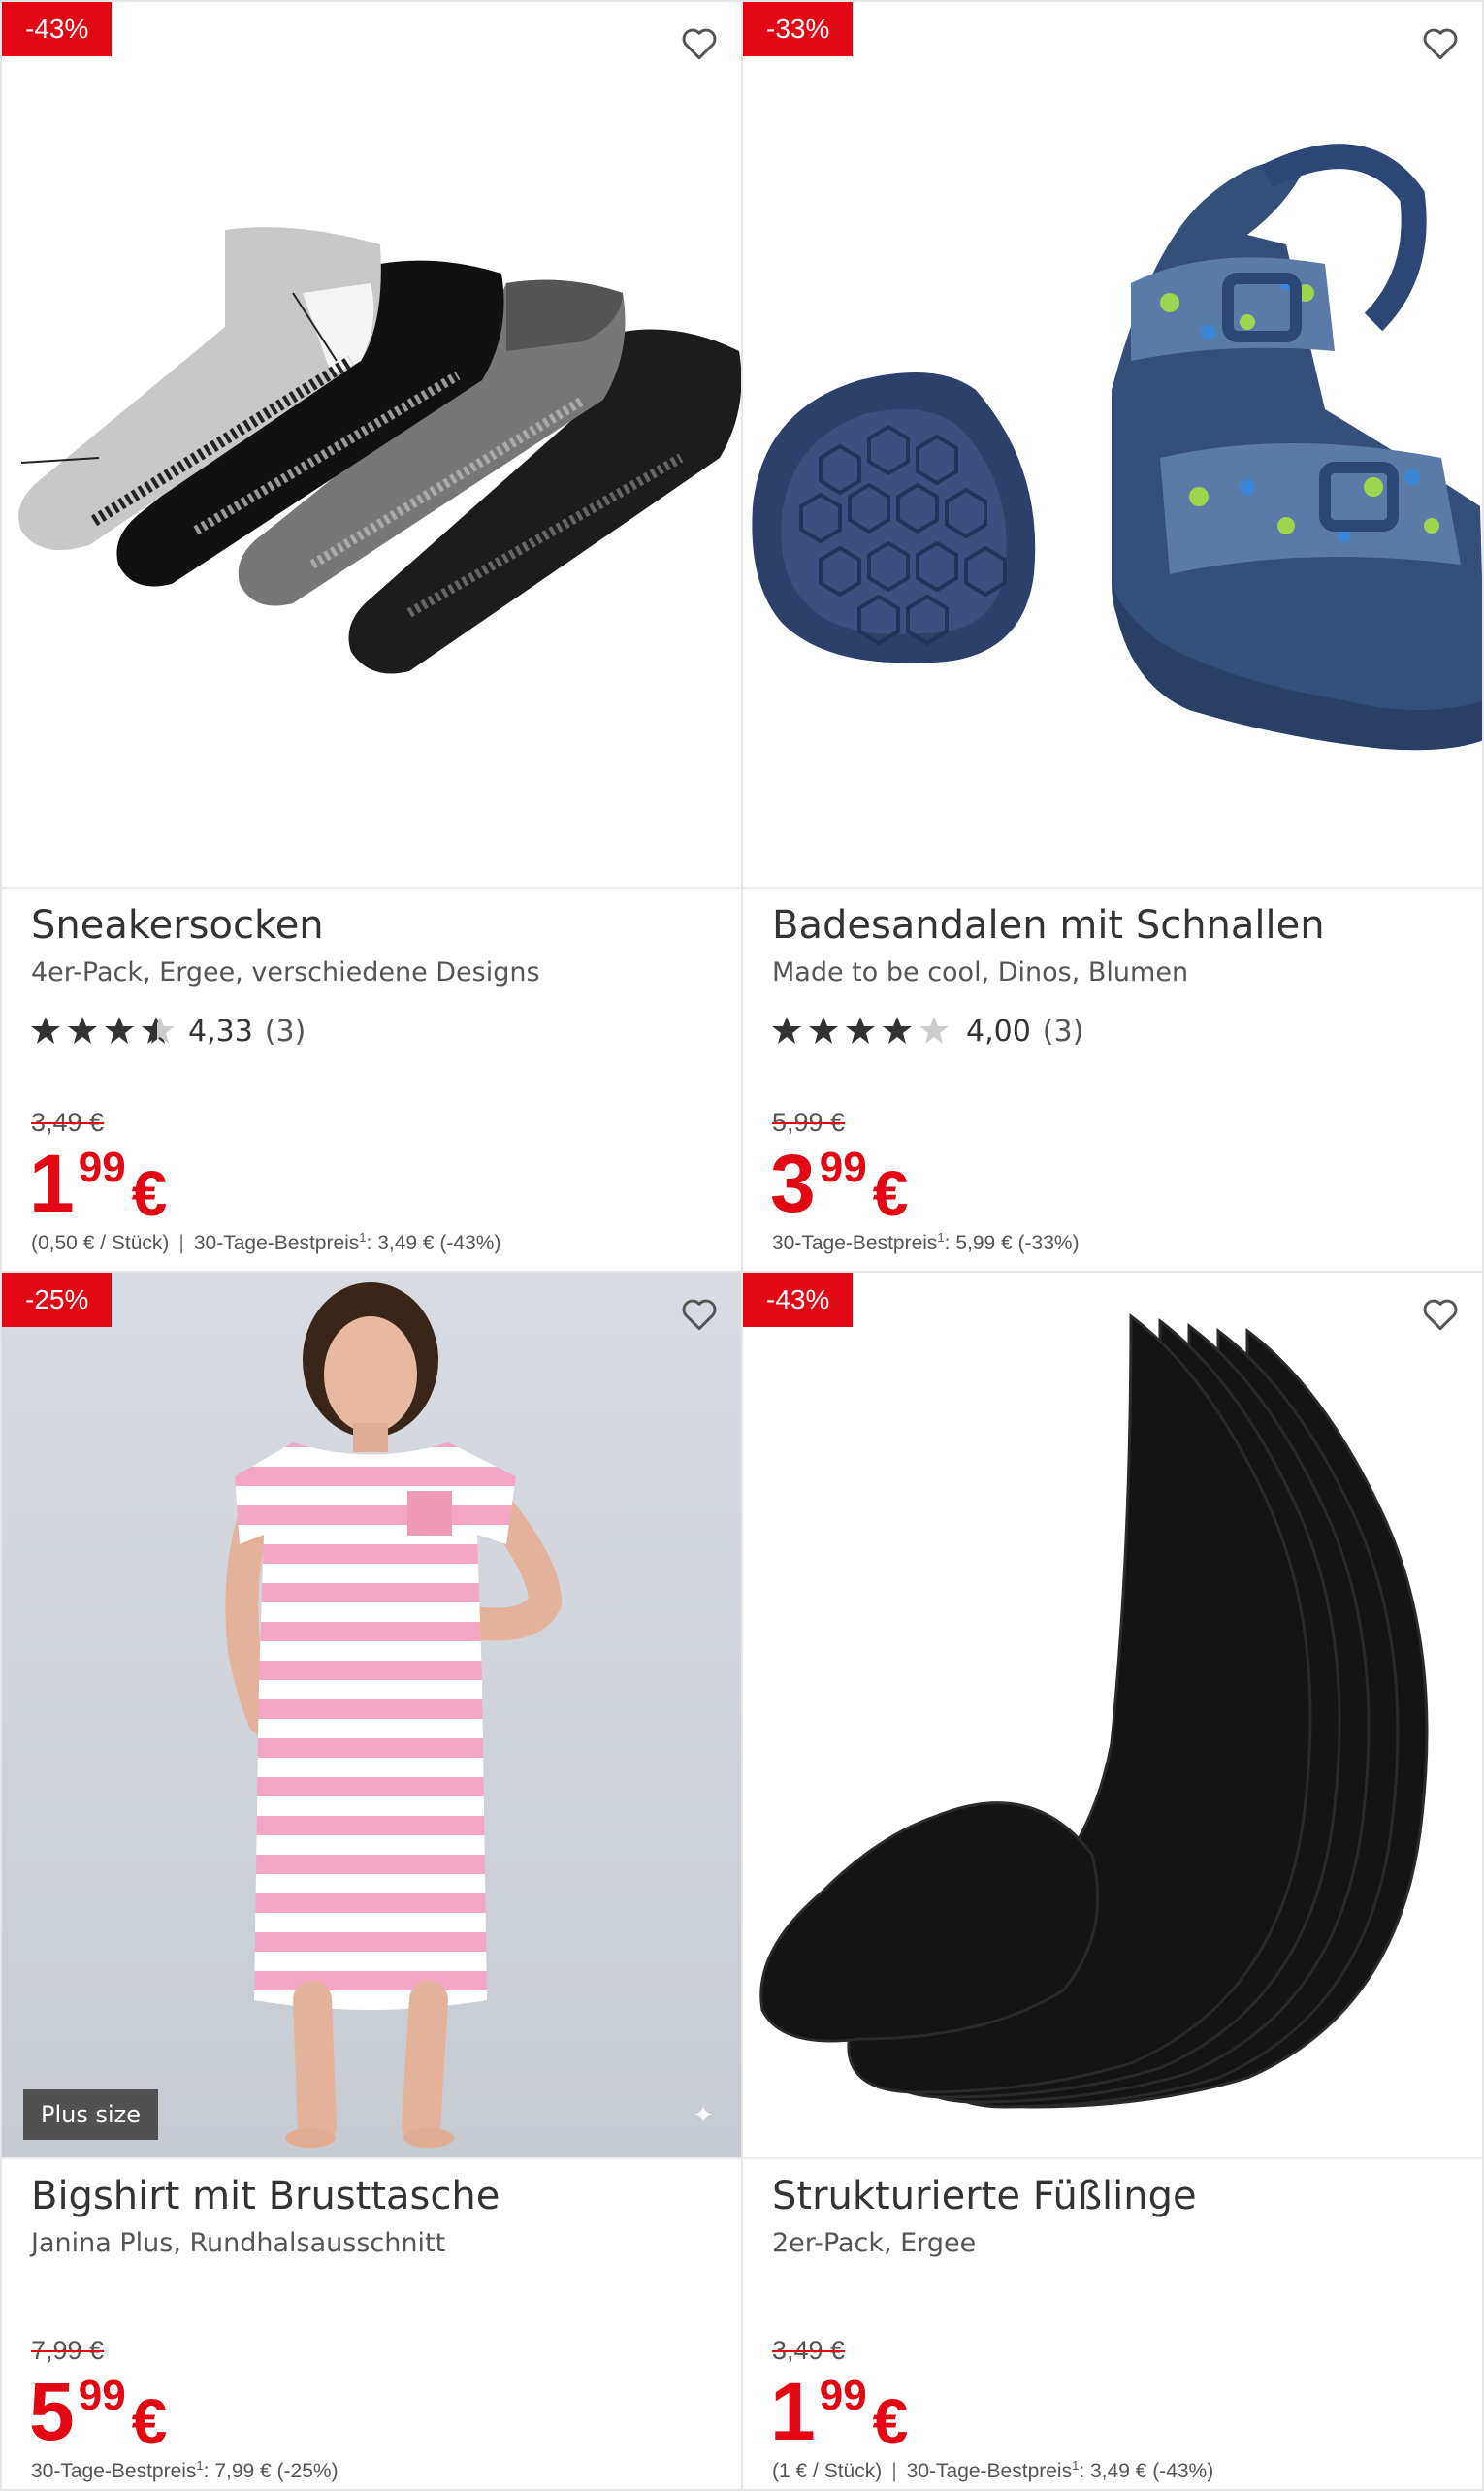 The image size is (1484, 2491). What do you see at coordinates (999, 1031) in the screenshot?
I see `rating-value: 4,00` at bounding box center [999, 1031].